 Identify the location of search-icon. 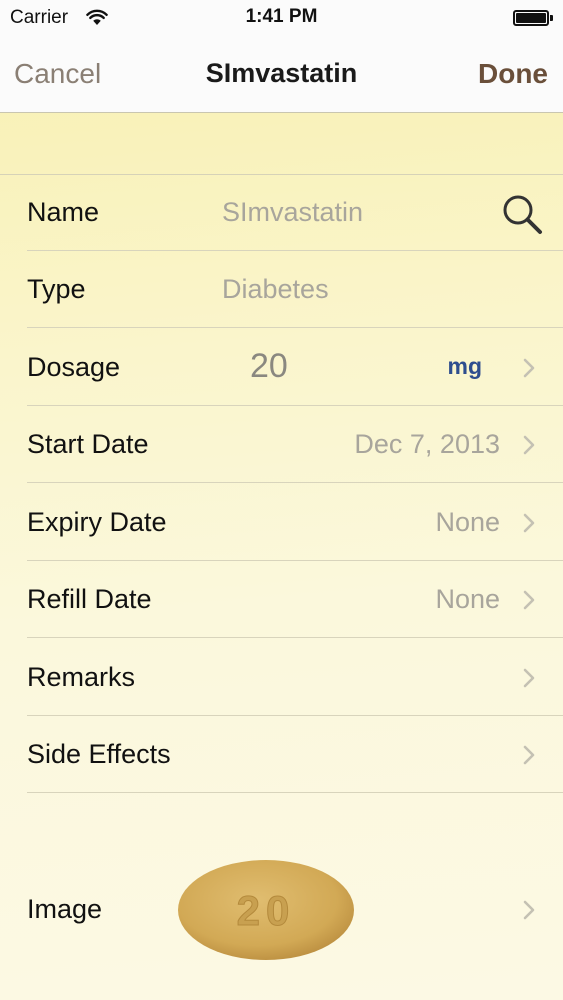
(522, 214).